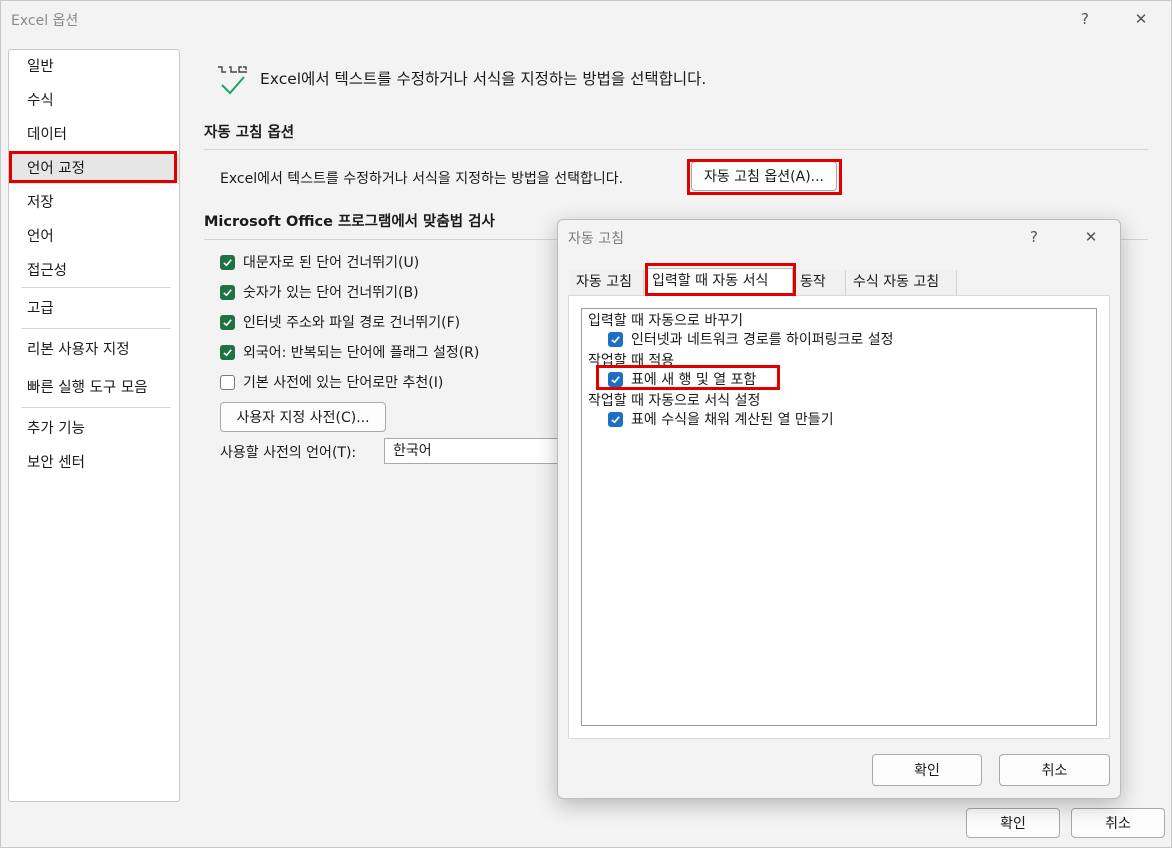 Image resolution: width=1172 pixels, height=848 pixels. I want to click on tab-math-autocorrect: 수식 자동 고침, so click(902, 282).